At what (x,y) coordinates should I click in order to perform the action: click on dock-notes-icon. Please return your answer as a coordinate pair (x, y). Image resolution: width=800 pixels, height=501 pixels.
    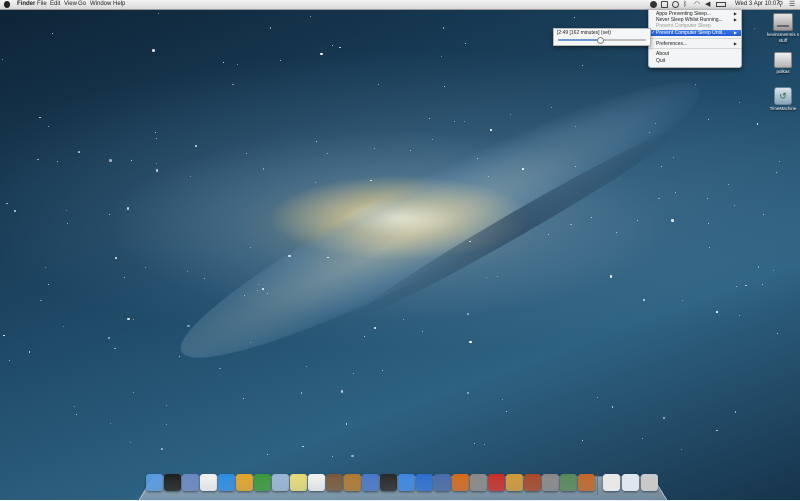
    Looking at the image, I should click on (298, 482).